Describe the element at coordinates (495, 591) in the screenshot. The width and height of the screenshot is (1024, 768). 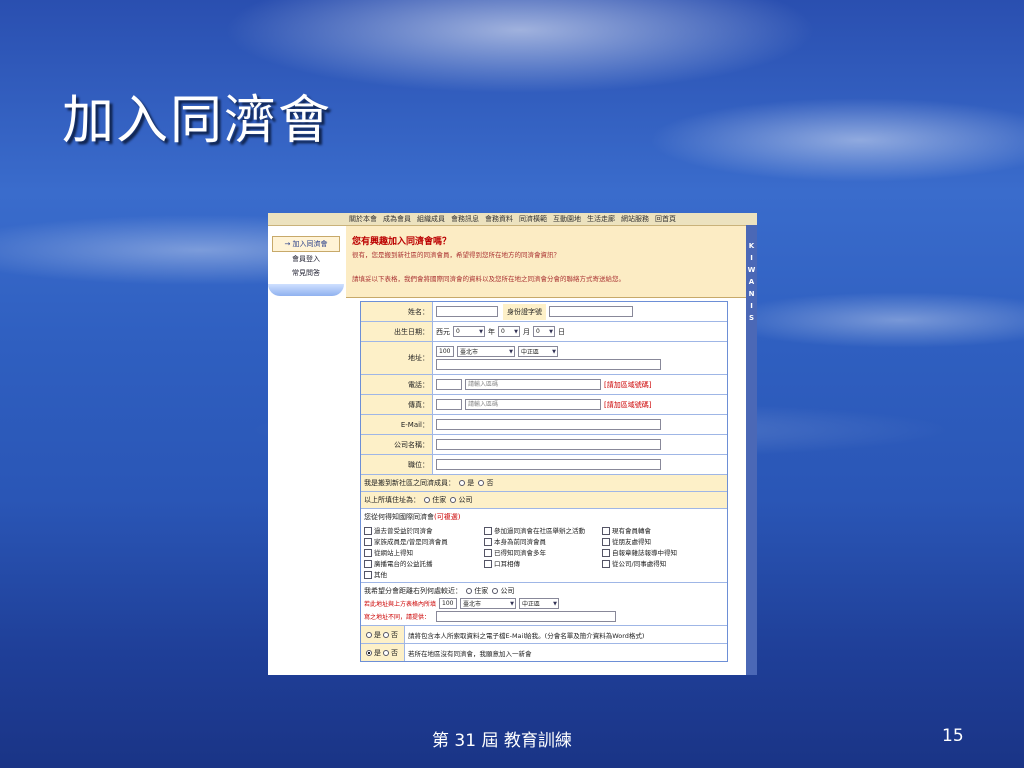
I see `nearest-company-radio` at that location.